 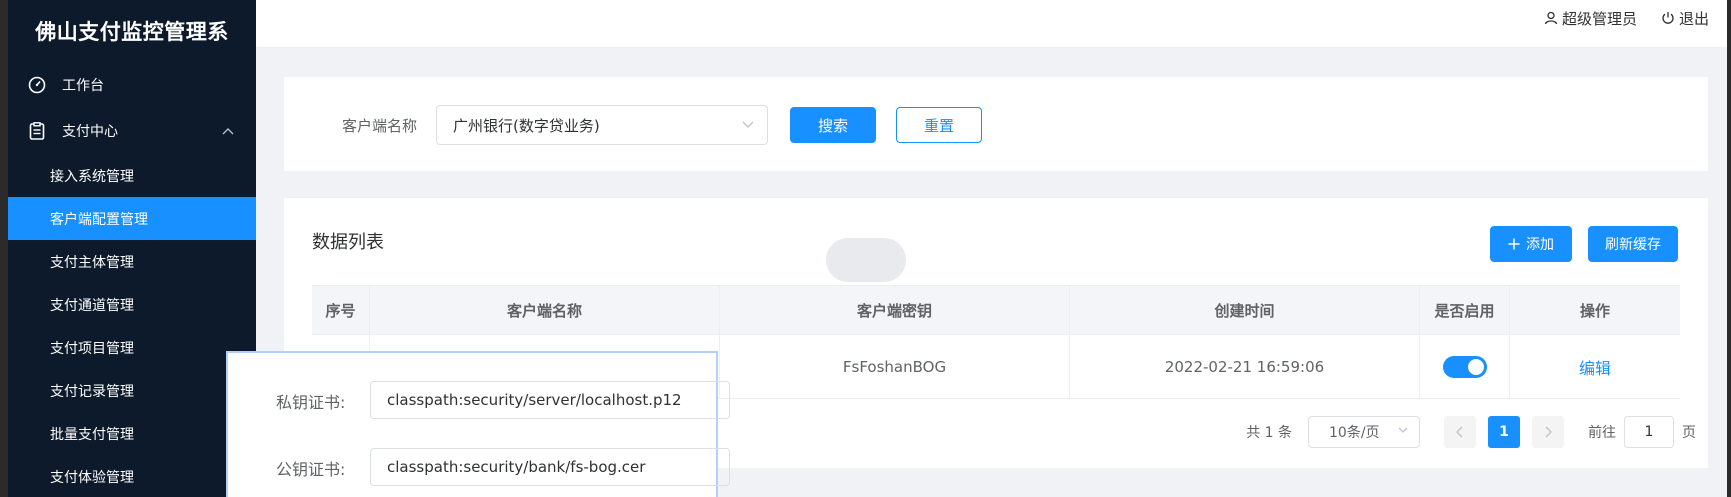 I want to click on app-title: 佛山支付监控管理系, so click(x=132, y=32).